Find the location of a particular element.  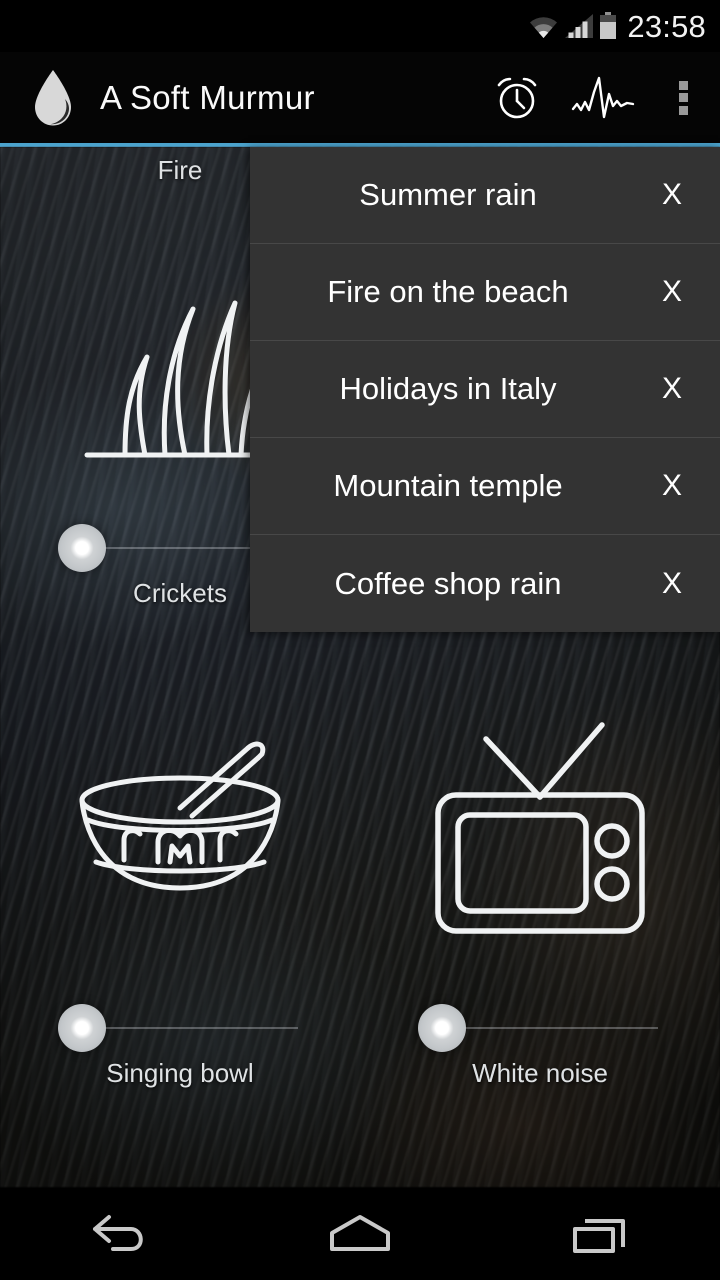

nav-back-button is located at coordinates (120, 1234).